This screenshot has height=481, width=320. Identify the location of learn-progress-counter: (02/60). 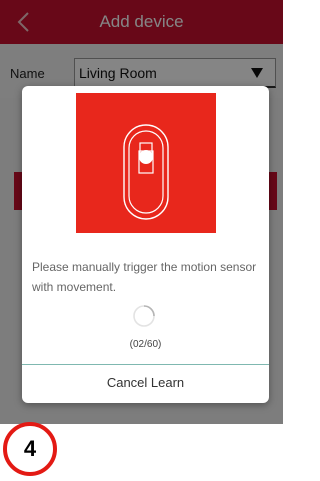
(145, 344).